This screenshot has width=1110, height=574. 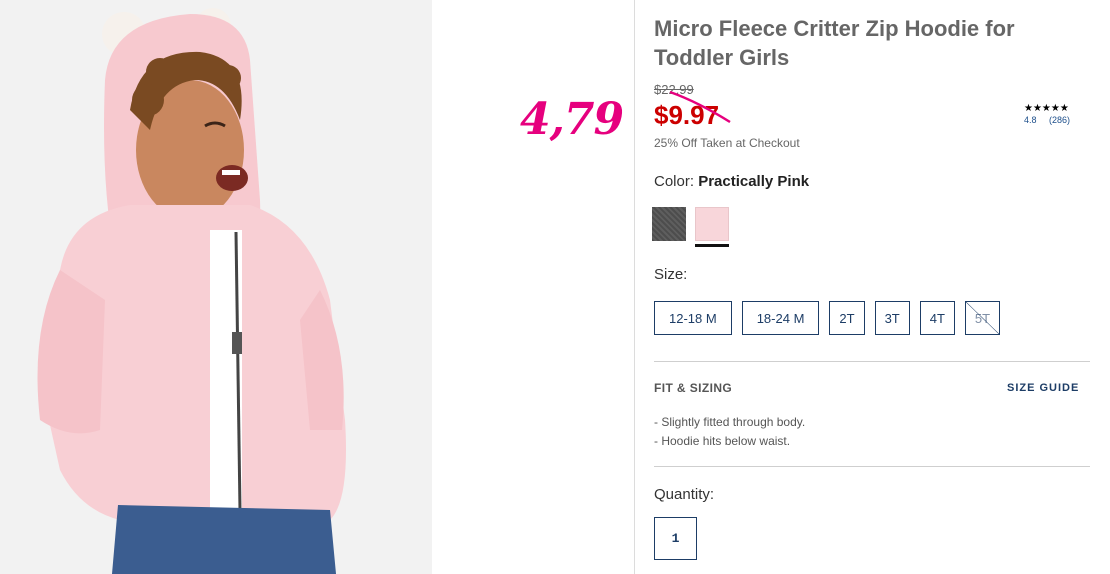 What do you see at coordinates (1030, 120) in the screenshot?
I see `rating-score: 4.8` at bounding box center [1030, 120].